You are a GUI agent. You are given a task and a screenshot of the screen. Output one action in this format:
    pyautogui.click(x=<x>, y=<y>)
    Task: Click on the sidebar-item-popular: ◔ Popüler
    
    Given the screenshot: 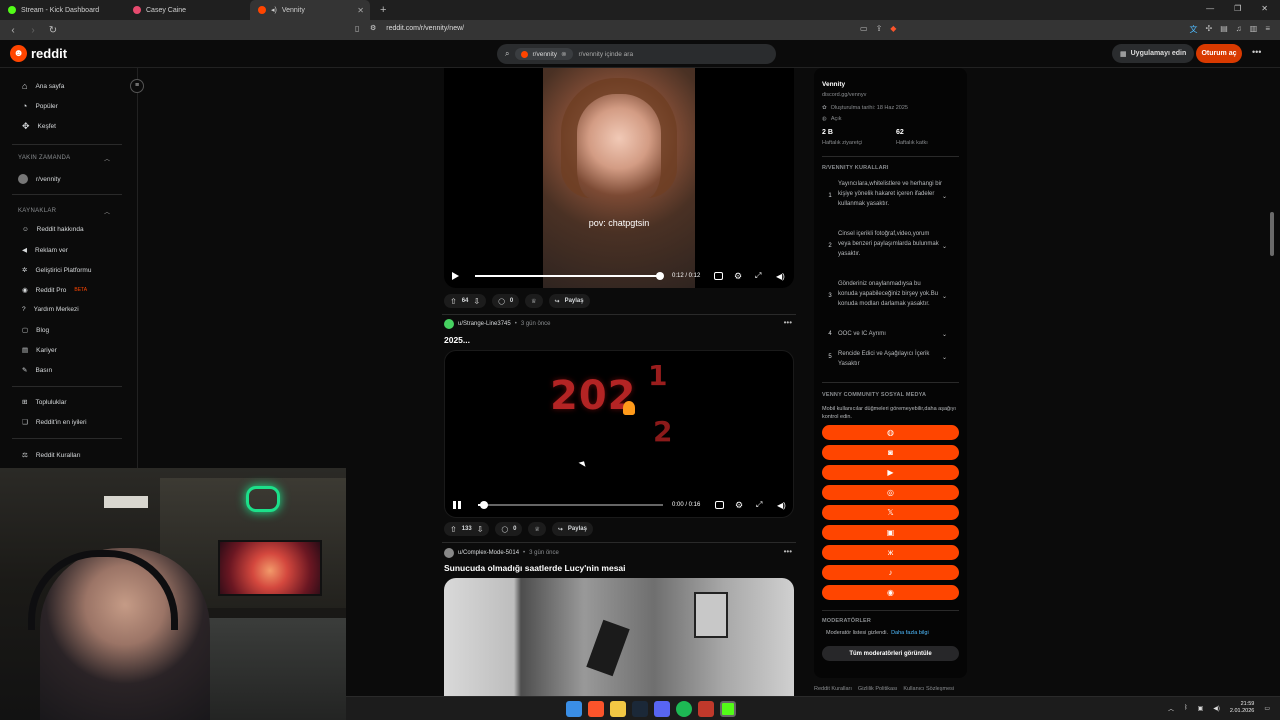 What is the action you would take?
    pyautogui.click(x=40, y=106)
    